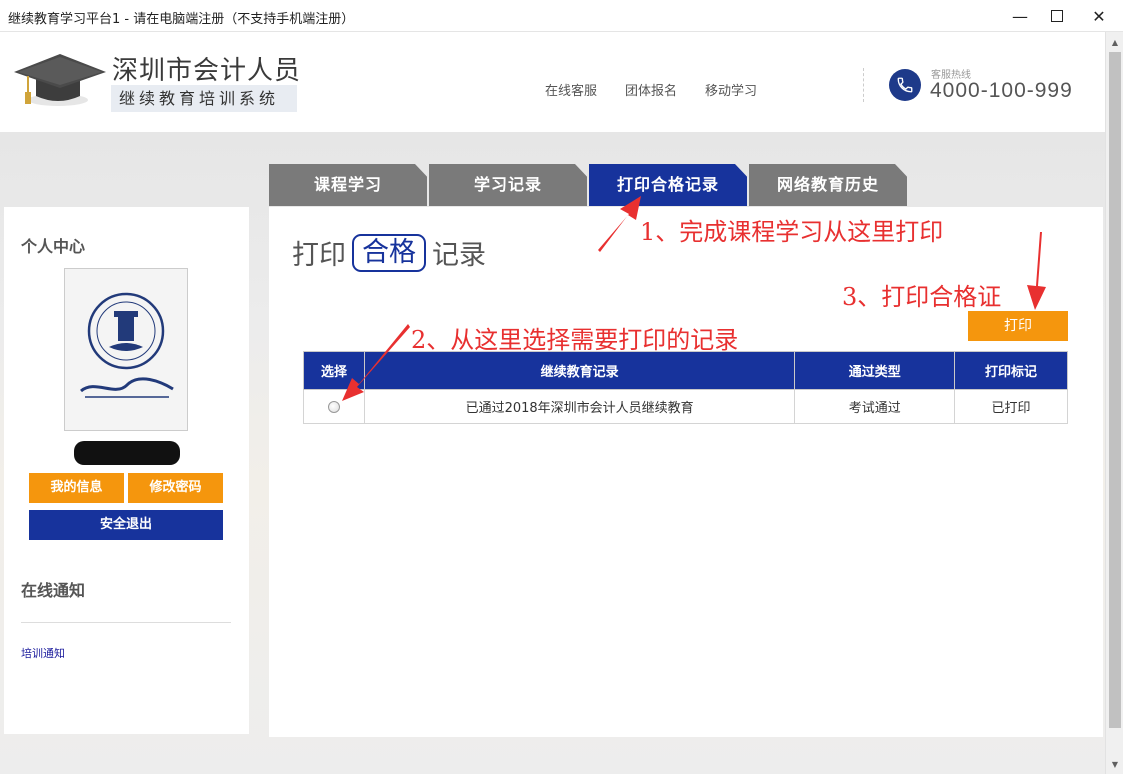 Image resolution: width=1123 pixels, height=774 pixels. What do you see at coordinates (561, 16) in the screenshot?
I see `window-titlebar: 继续教育学习平台1 - 请在电脑端注册（不支持手机端注册） — ✕` at bounding box center [561, 16].